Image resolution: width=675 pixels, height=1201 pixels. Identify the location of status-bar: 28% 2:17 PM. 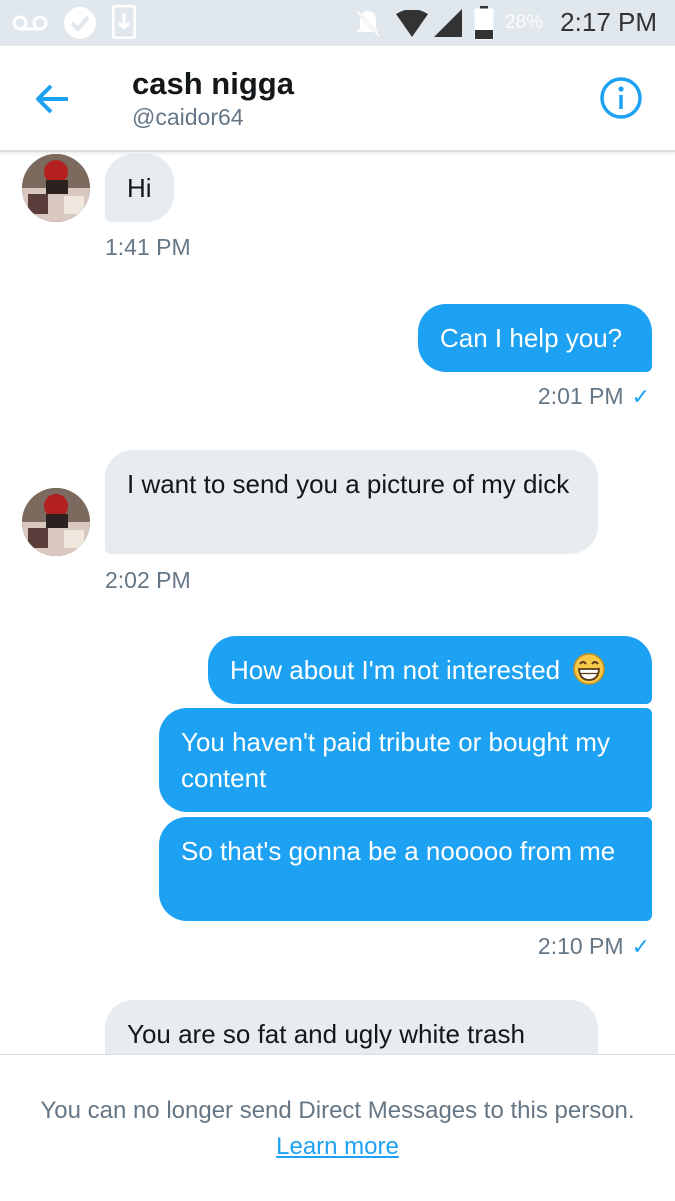
(337, 23).